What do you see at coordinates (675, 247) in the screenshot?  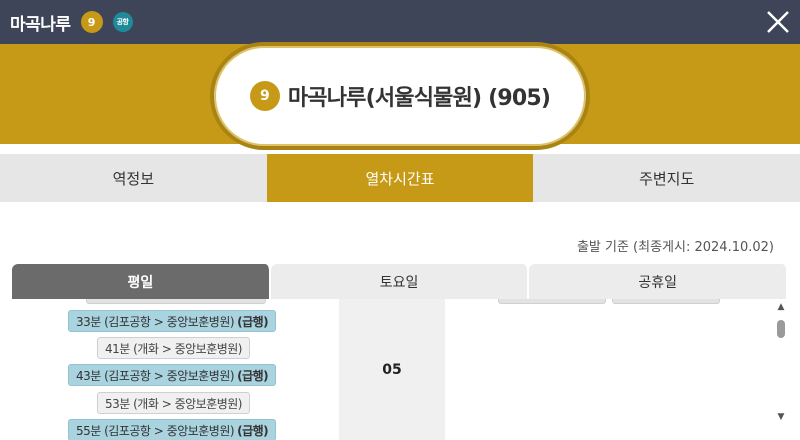 I see `timetable-basis-text: 출발 기준 (최종게시: 2024.10.02)` at bounding box center [675, 247].